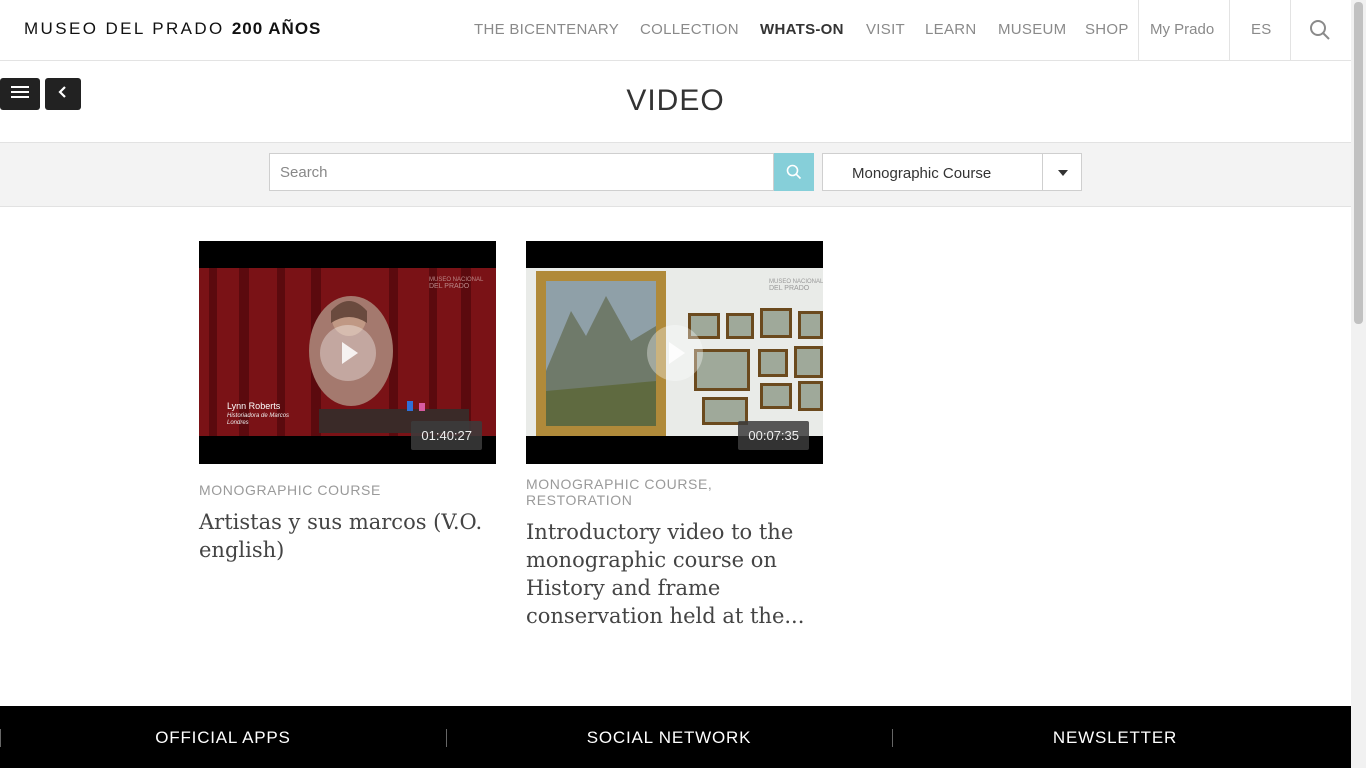  I want to click on nav-shop: SHOP, so click(1107, 29).